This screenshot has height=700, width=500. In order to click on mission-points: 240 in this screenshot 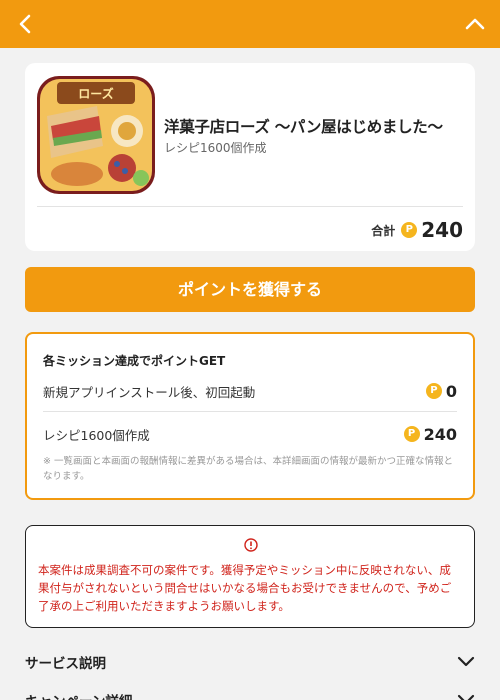, I will do `click(440, 434)`.